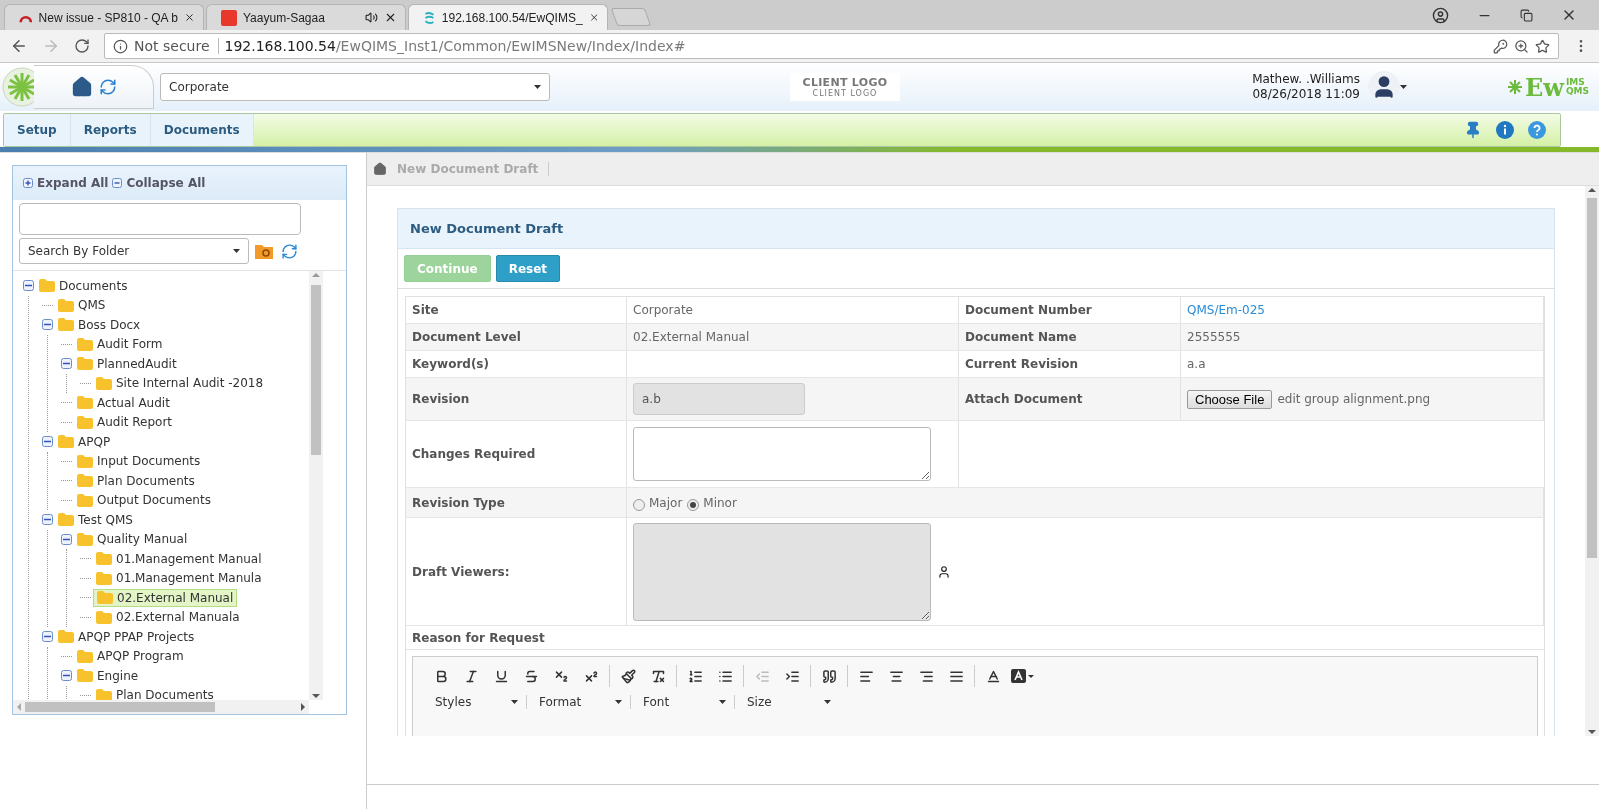 This screenshot has height=809, width=1599. What do you see at coordinates (134, 251) in the screenshot?
I see `search-by-select: Search By Folder` at bounding box center [134, 251].